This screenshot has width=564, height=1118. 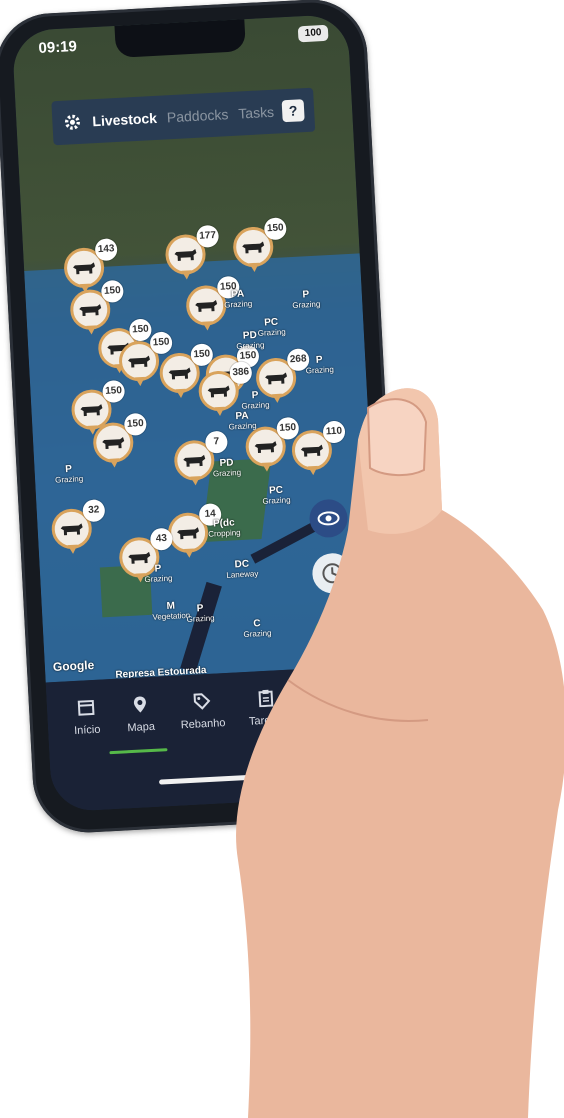 I want to click on herd-marker: 14, so click(x=194, y=531).